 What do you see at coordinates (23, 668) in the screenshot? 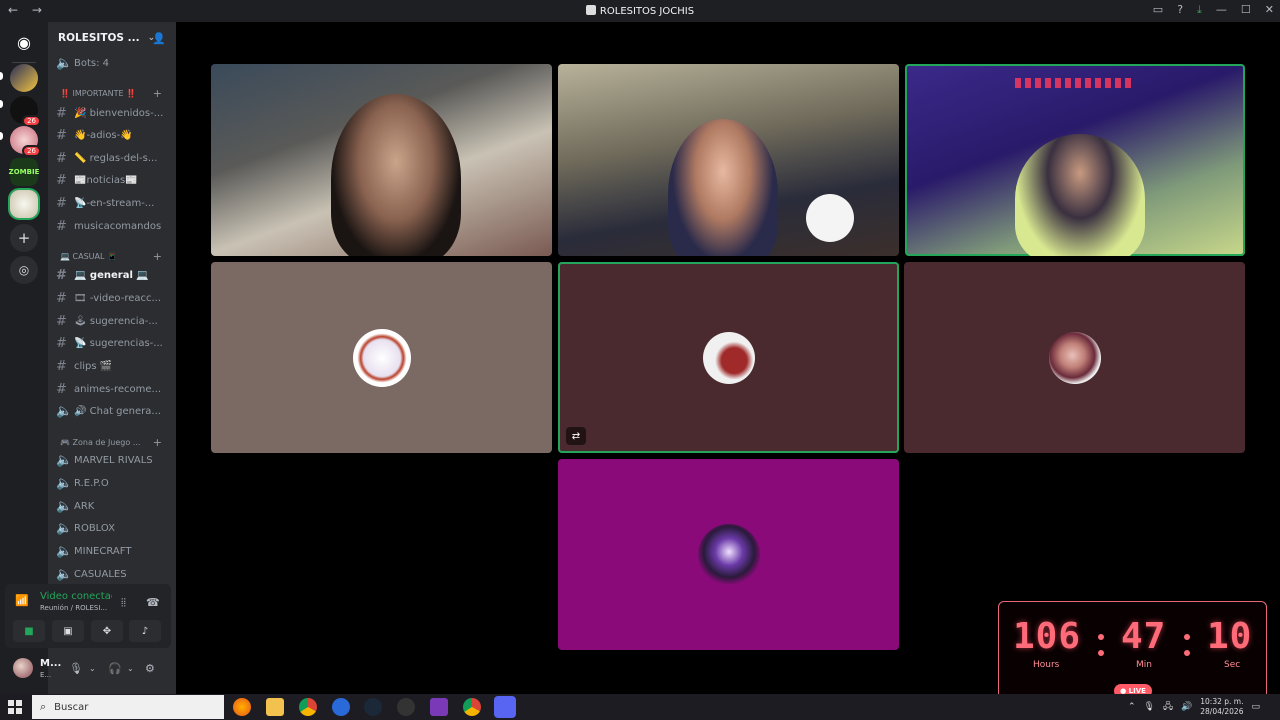
I see `avatar` at bounding box center [23, 668].